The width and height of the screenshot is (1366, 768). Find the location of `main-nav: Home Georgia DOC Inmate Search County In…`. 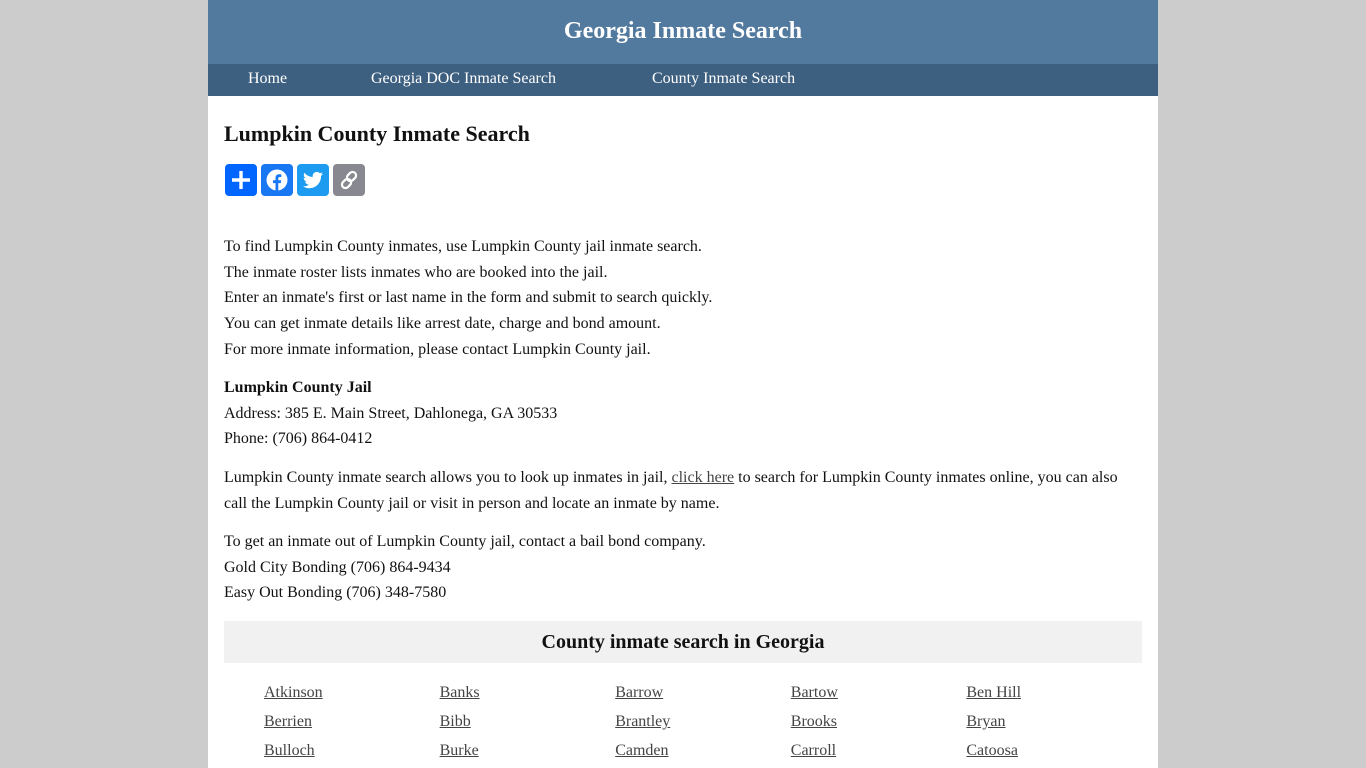

main-nav: Home Georgia DOC Inmate Search County In… is located at coordinates (683, 80).